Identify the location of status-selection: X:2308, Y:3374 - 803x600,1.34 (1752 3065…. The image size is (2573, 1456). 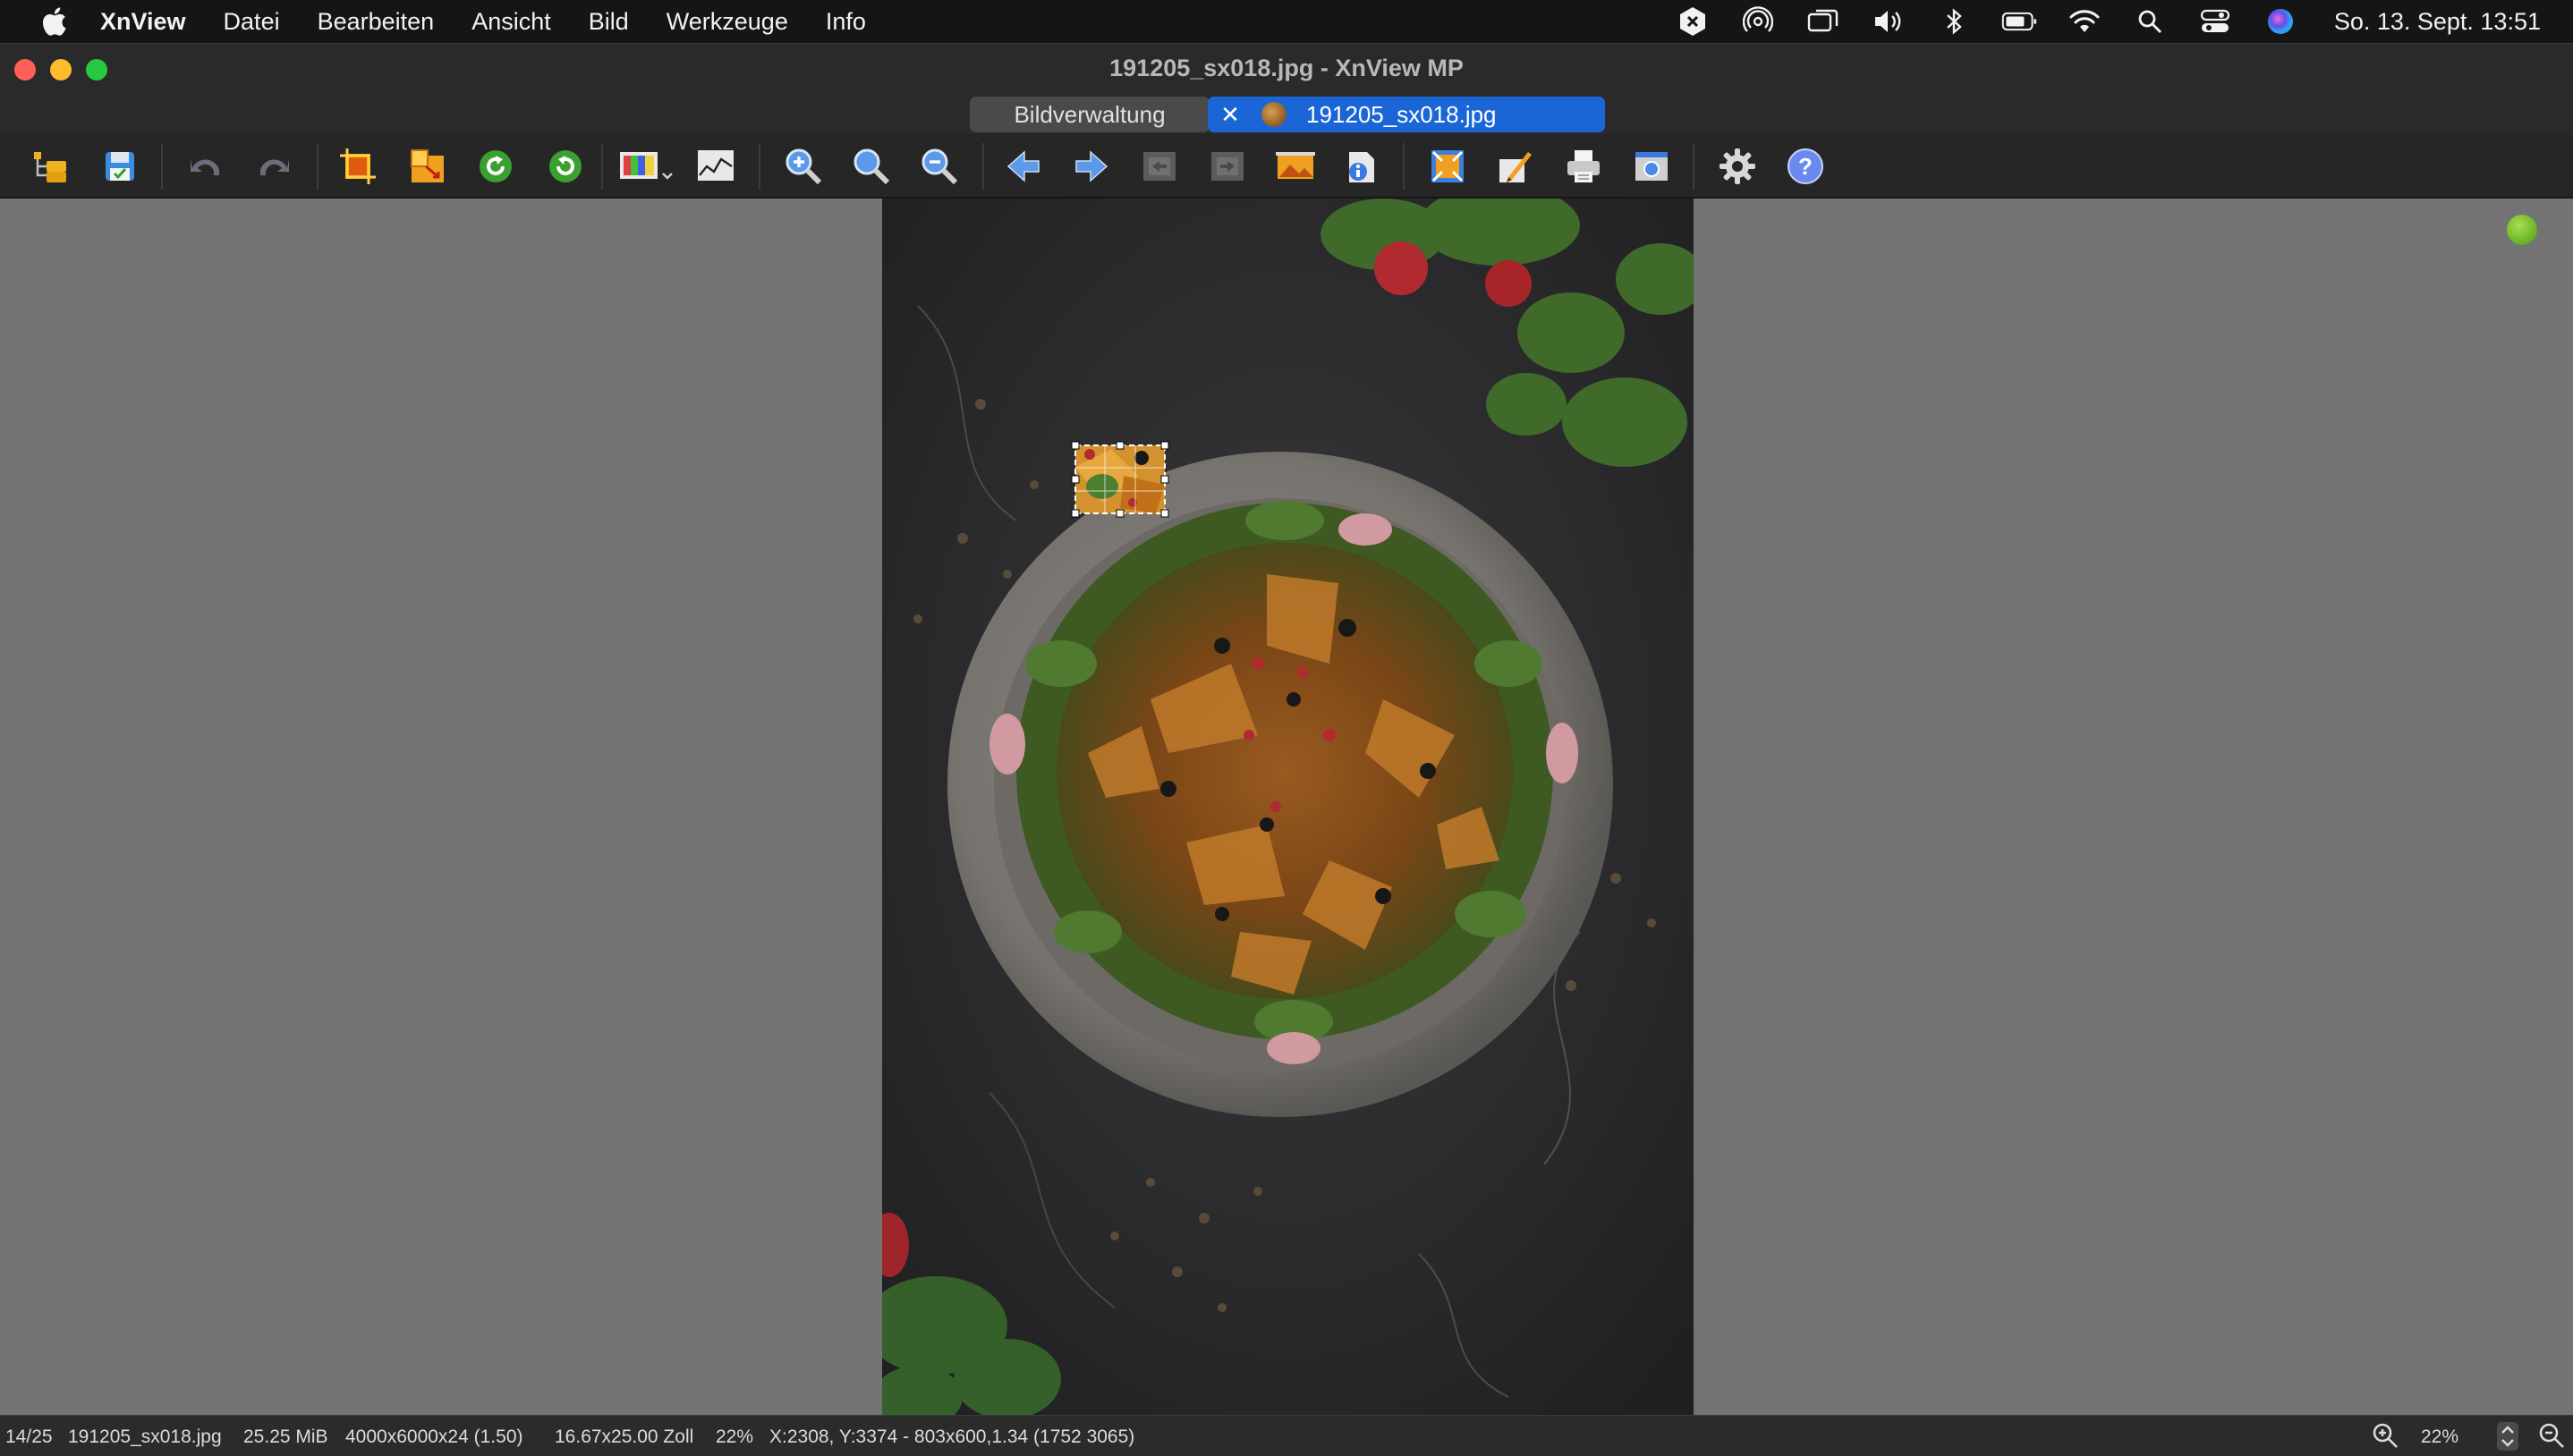
(952, 1436).